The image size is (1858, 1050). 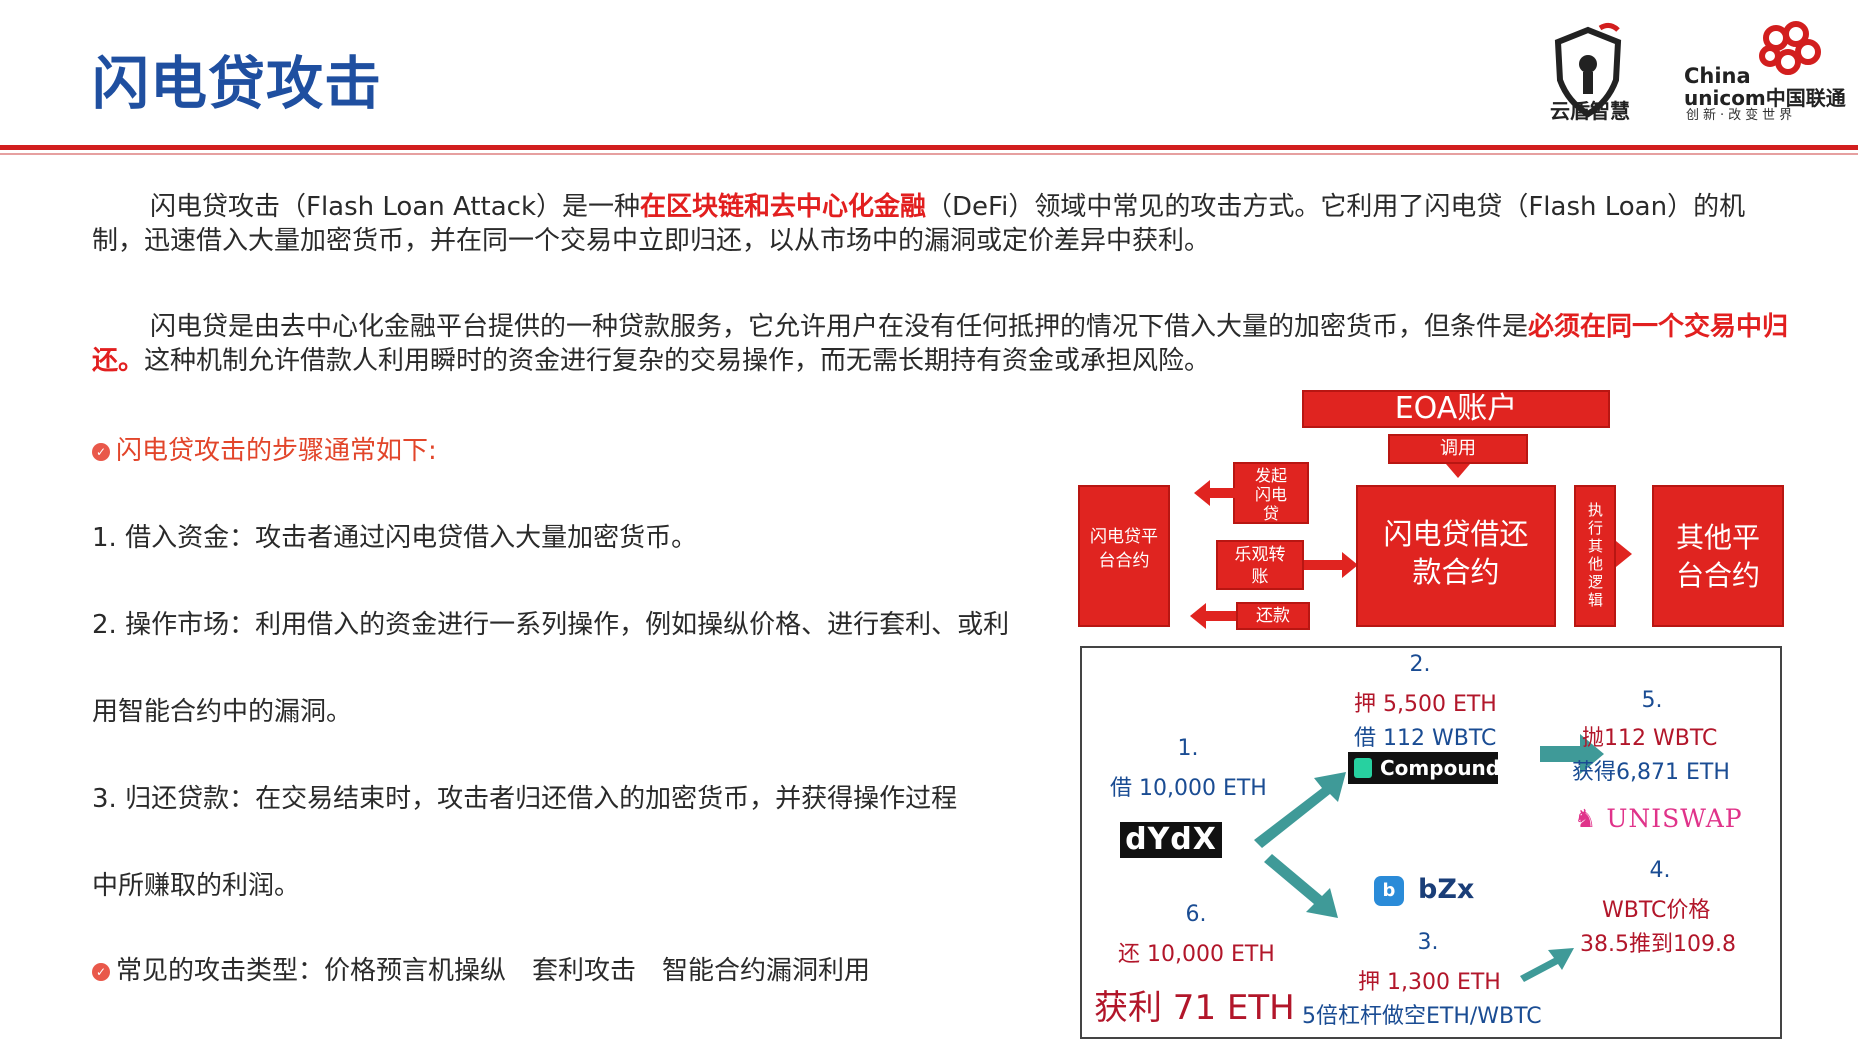 What do you see at coordinates (1590, 111) in the screenshot?
I see `yundun-logo-text: 云盾智慧` at bounding box center [1590, 111].